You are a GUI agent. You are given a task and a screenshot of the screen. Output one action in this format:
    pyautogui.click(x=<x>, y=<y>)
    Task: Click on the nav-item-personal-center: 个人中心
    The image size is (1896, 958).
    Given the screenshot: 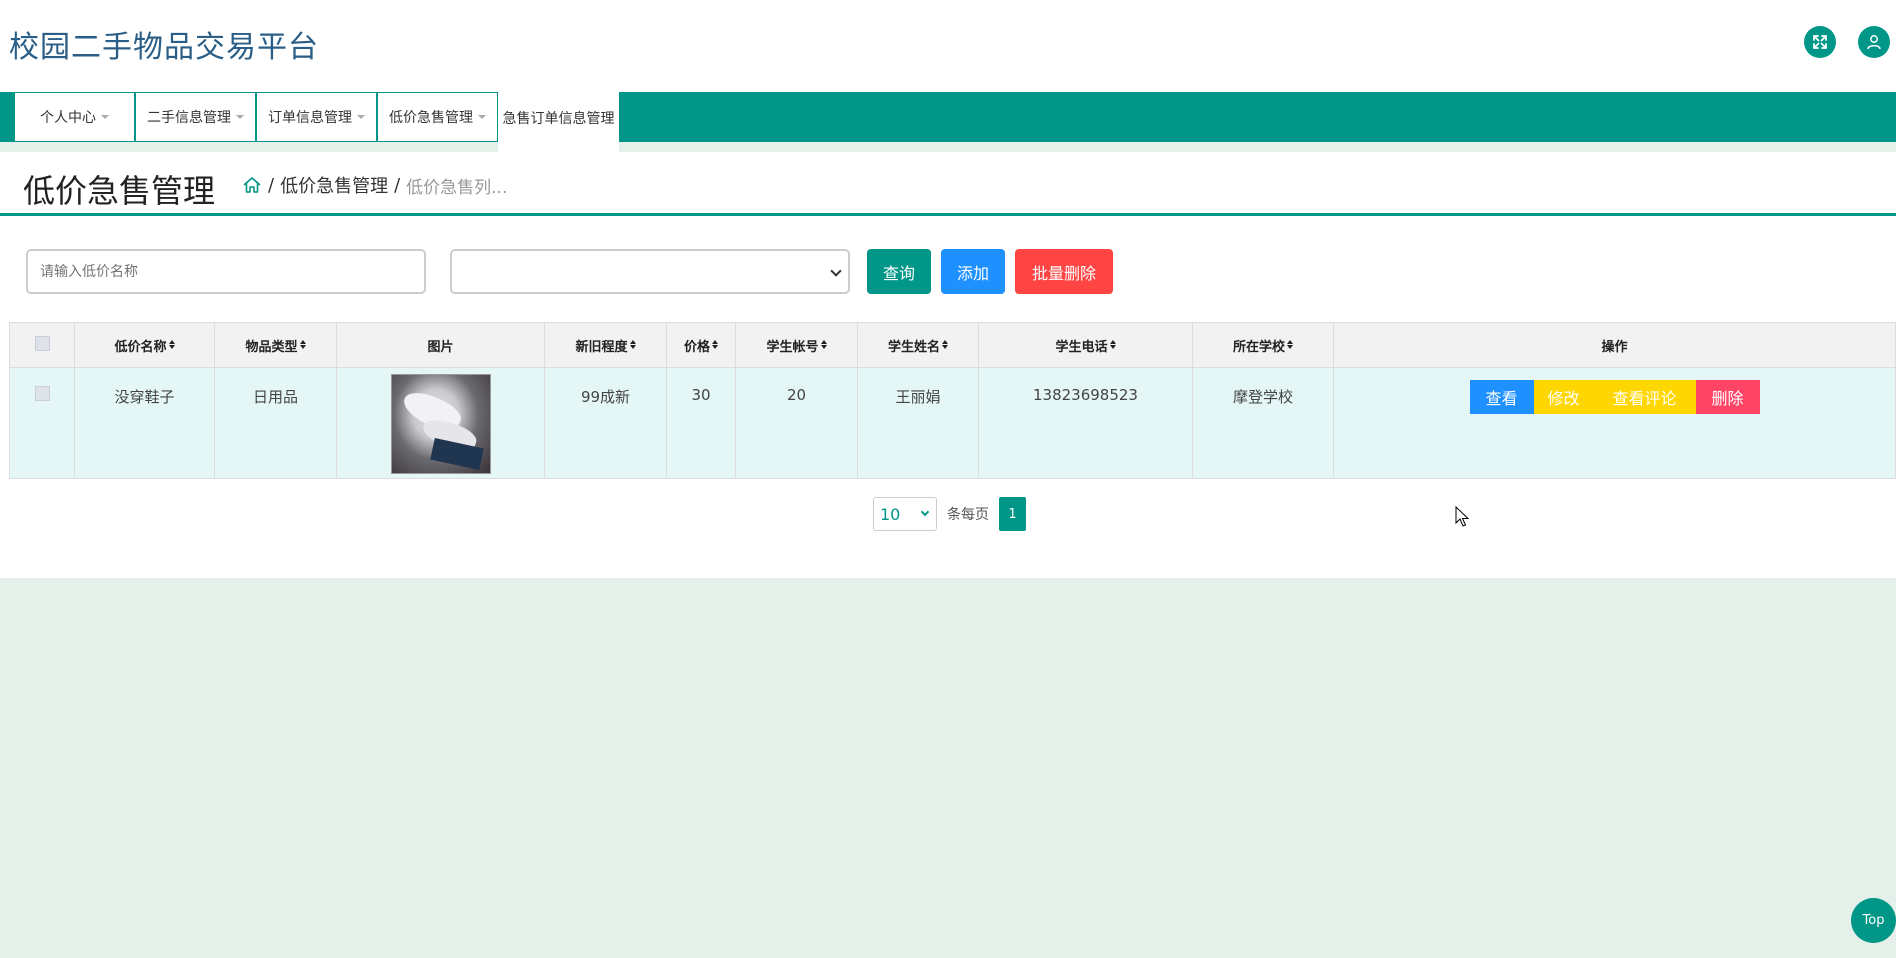 What is the action you would take?
    pyautogui.click(x=74, y=117)
    